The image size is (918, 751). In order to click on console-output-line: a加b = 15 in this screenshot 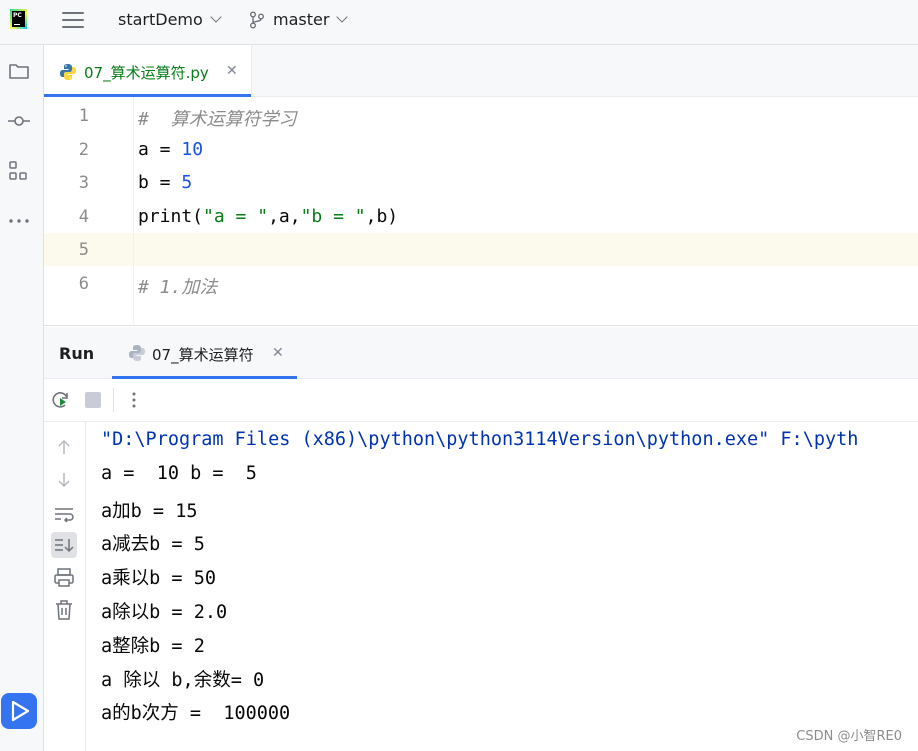, I will do `click(149, 511)`.